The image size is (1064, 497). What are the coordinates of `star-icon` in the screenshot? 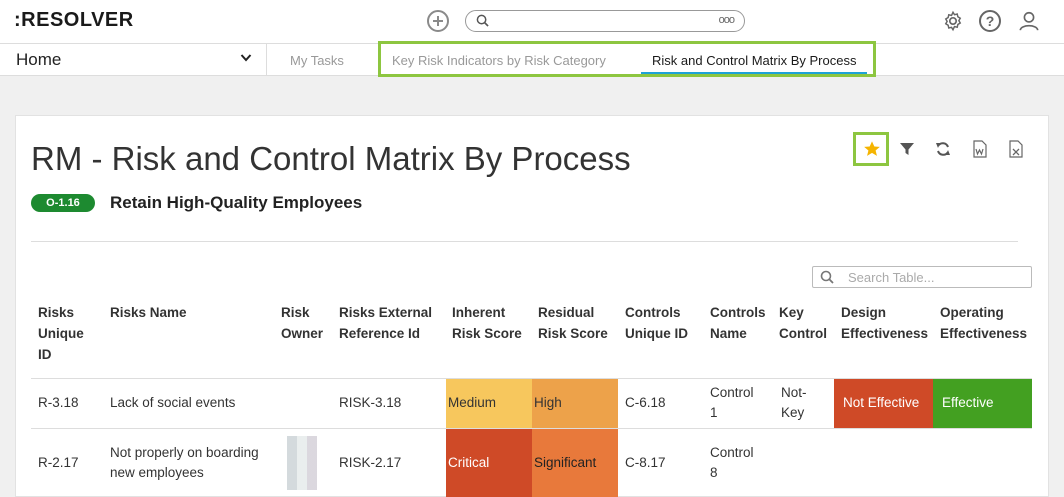 It's located at (872, 148).